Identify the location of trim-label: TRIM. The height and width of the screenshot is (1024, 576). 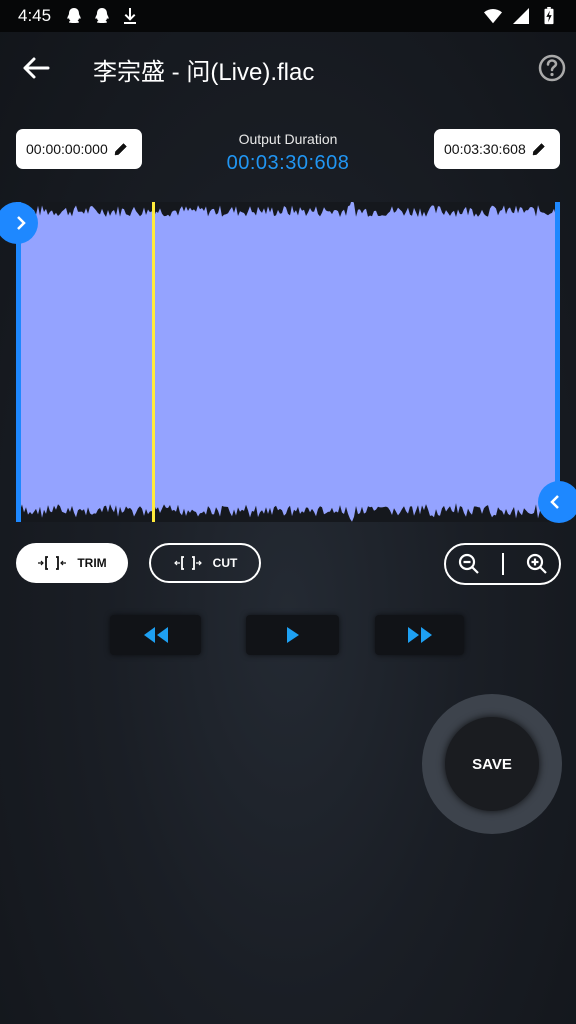
(92, 563).